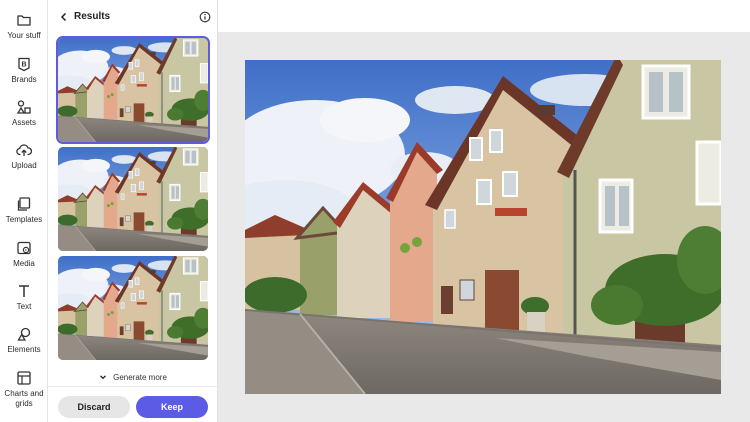 This screenshot has height=422, width=750. I want to click on brand-b-icon: B, so click(24, 64).